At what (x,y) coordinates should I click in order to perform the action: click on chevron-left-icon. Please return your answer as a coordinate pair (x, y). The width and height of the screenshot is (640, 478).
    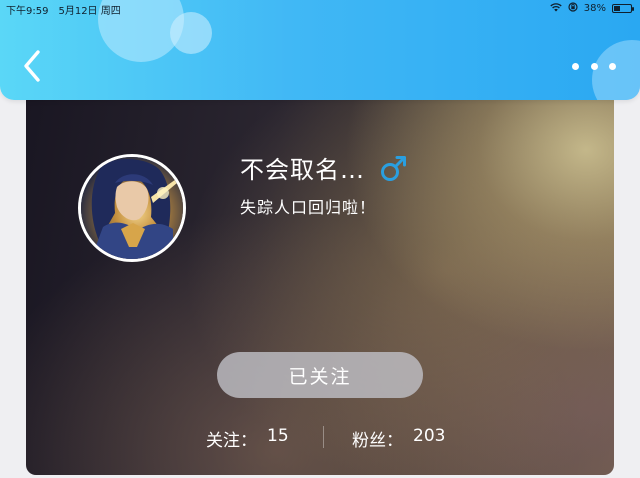
    Looking at the image, I should click on (32, 66).